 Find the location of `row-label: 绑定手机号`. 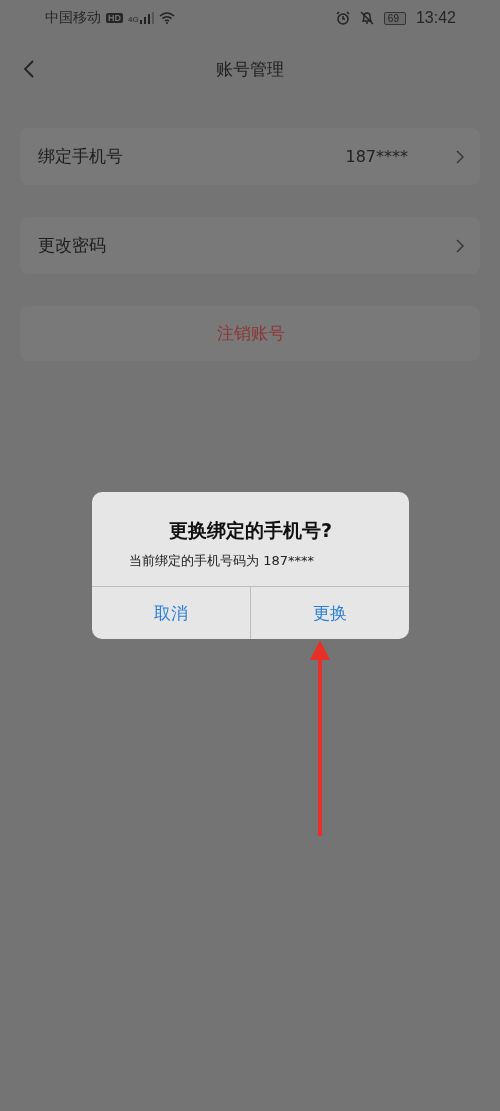

row-label: 绑定手机号 is located at coordinates (81, 156).